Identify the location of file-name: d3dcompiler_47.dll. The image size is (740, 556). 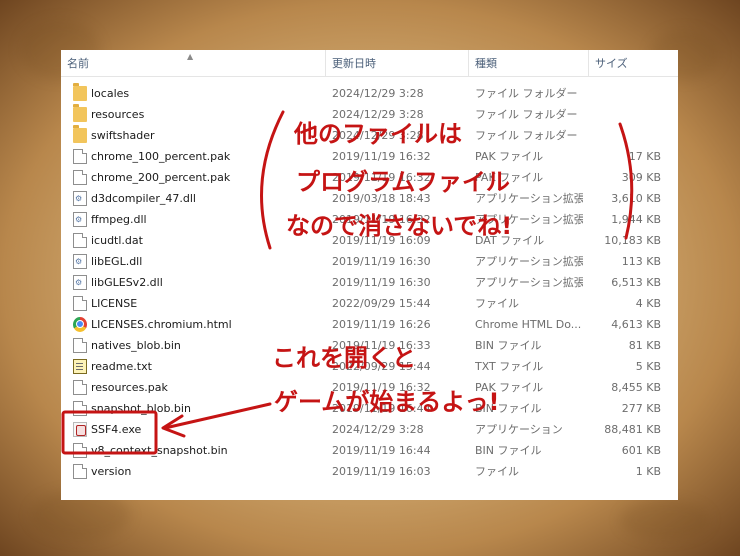
(143, 198).